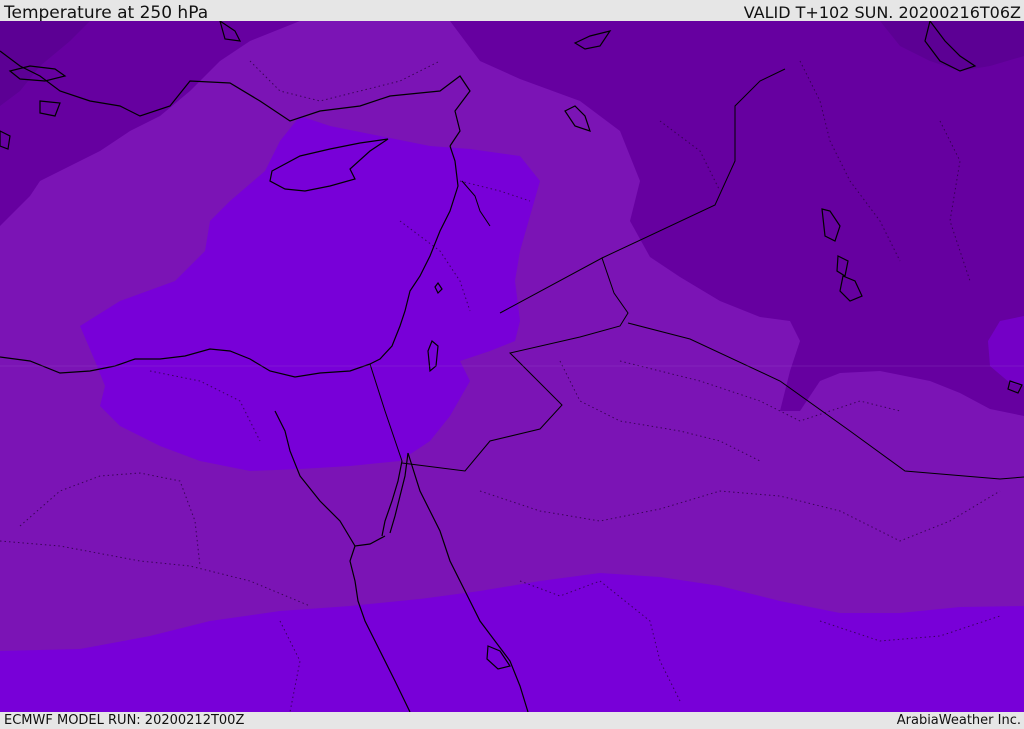  What do you see at coordinates (958, 720) in the screenshot?
I see `credit-label: ArabiaWeather Inc.` at bounding box center [958, 720].